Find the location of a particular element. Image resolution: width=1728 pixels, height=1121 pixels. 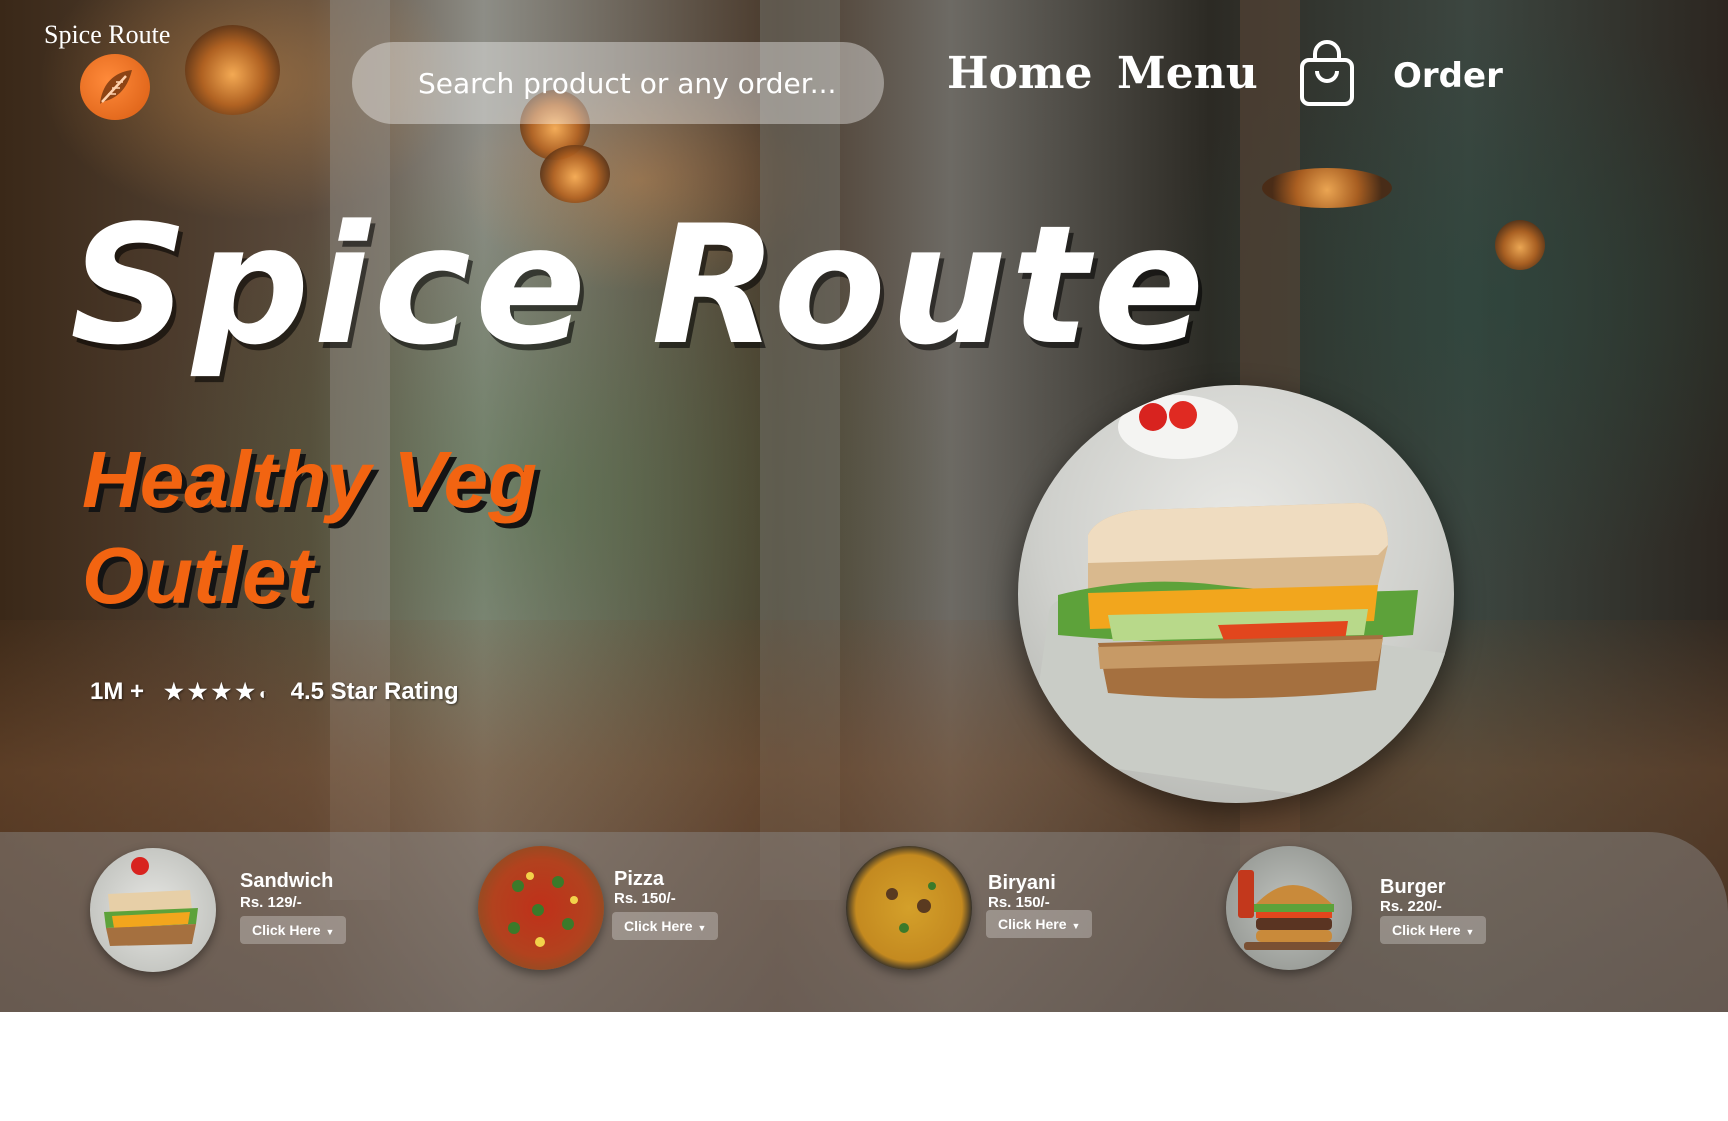

menu-item-price: Rs. 129/- is located at coordinates (271, 902).